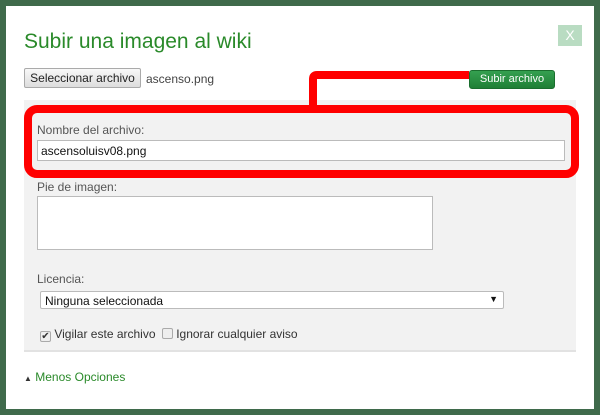 The width and height of the screenshot is (600, 415). Describe the element at coordinates (389, 89) in the screenshot. I see `annotation-connector-line` at that location.